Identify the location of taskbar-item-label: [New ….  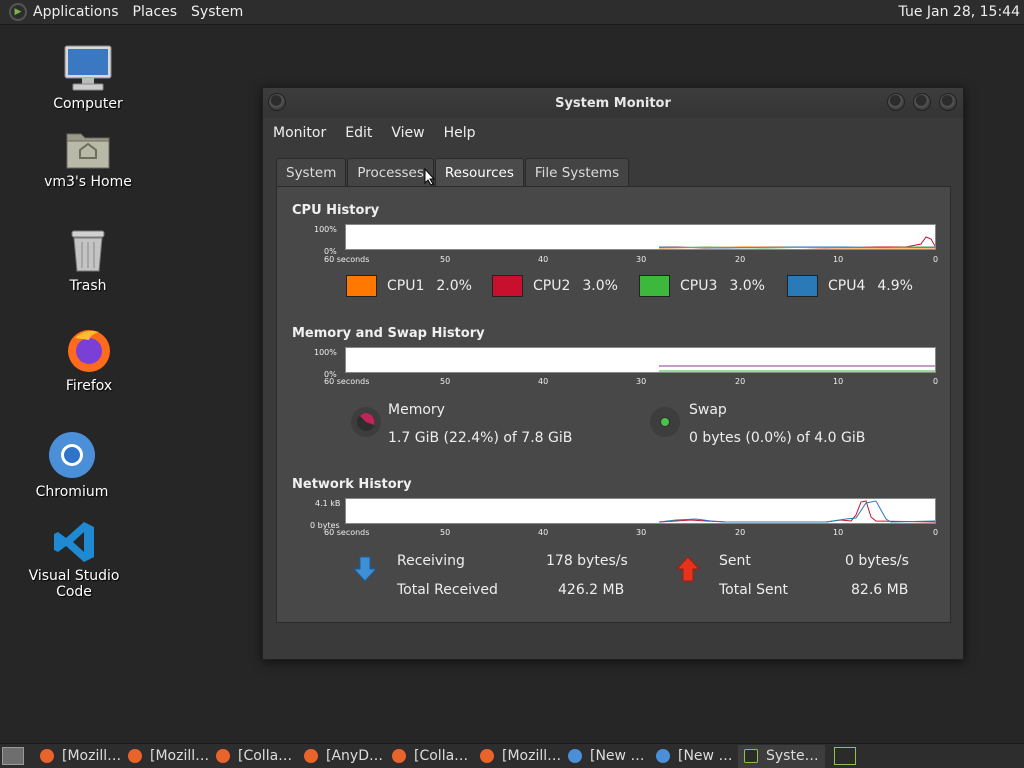
(617, 756).